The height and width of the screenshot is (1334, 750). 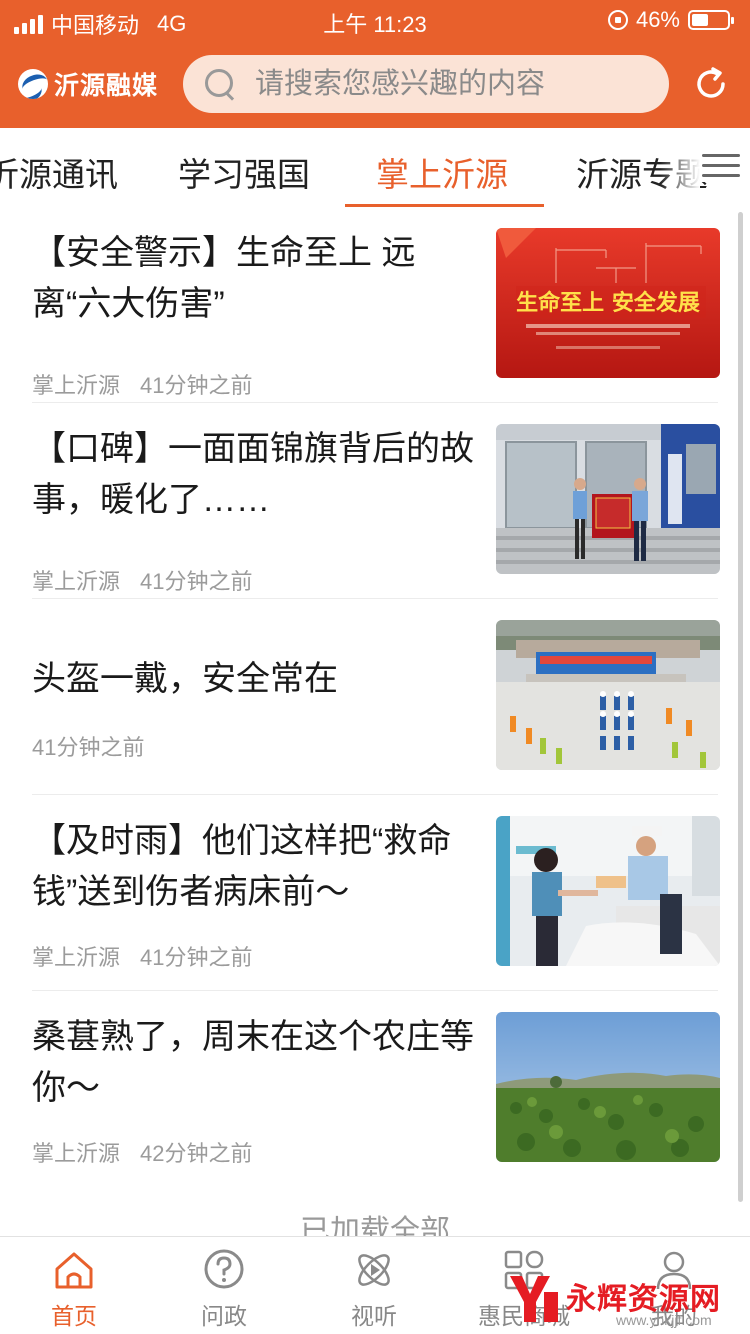 What do you see at coordinates (374, 1270) in the screenshot?
I see `play-atom-icon` at bounding box center [374, 1270].